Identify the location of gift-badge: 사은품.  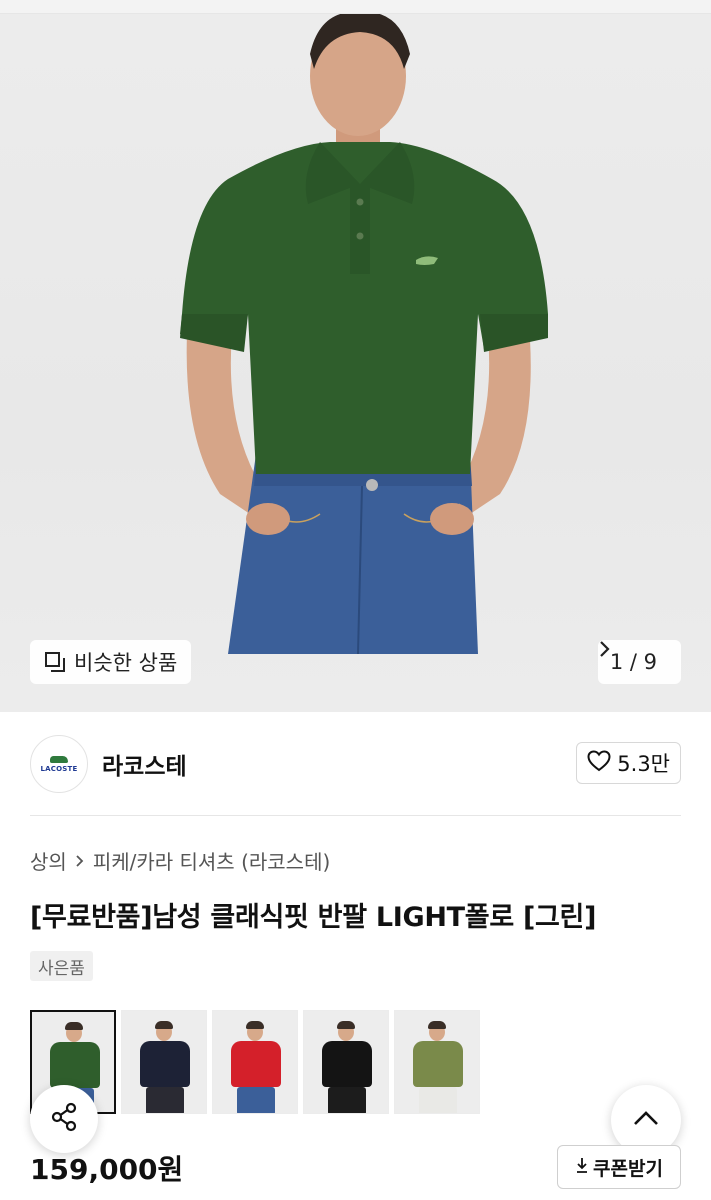
(61, 966).